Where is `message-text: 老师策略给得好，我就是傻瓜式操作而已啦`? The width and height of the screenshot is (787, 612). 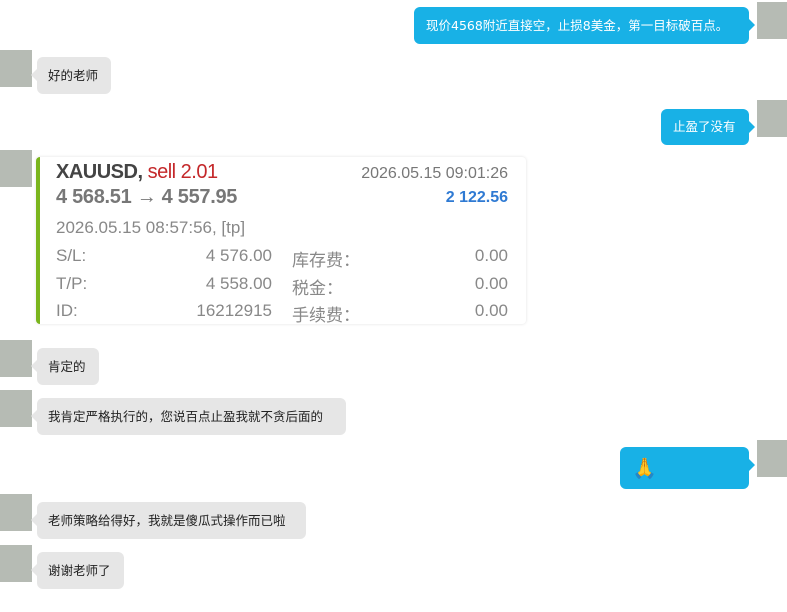 message-text: 老师策略给得好，我就是傻瓜式操作而已啦 is located at coordinates (167, 520).